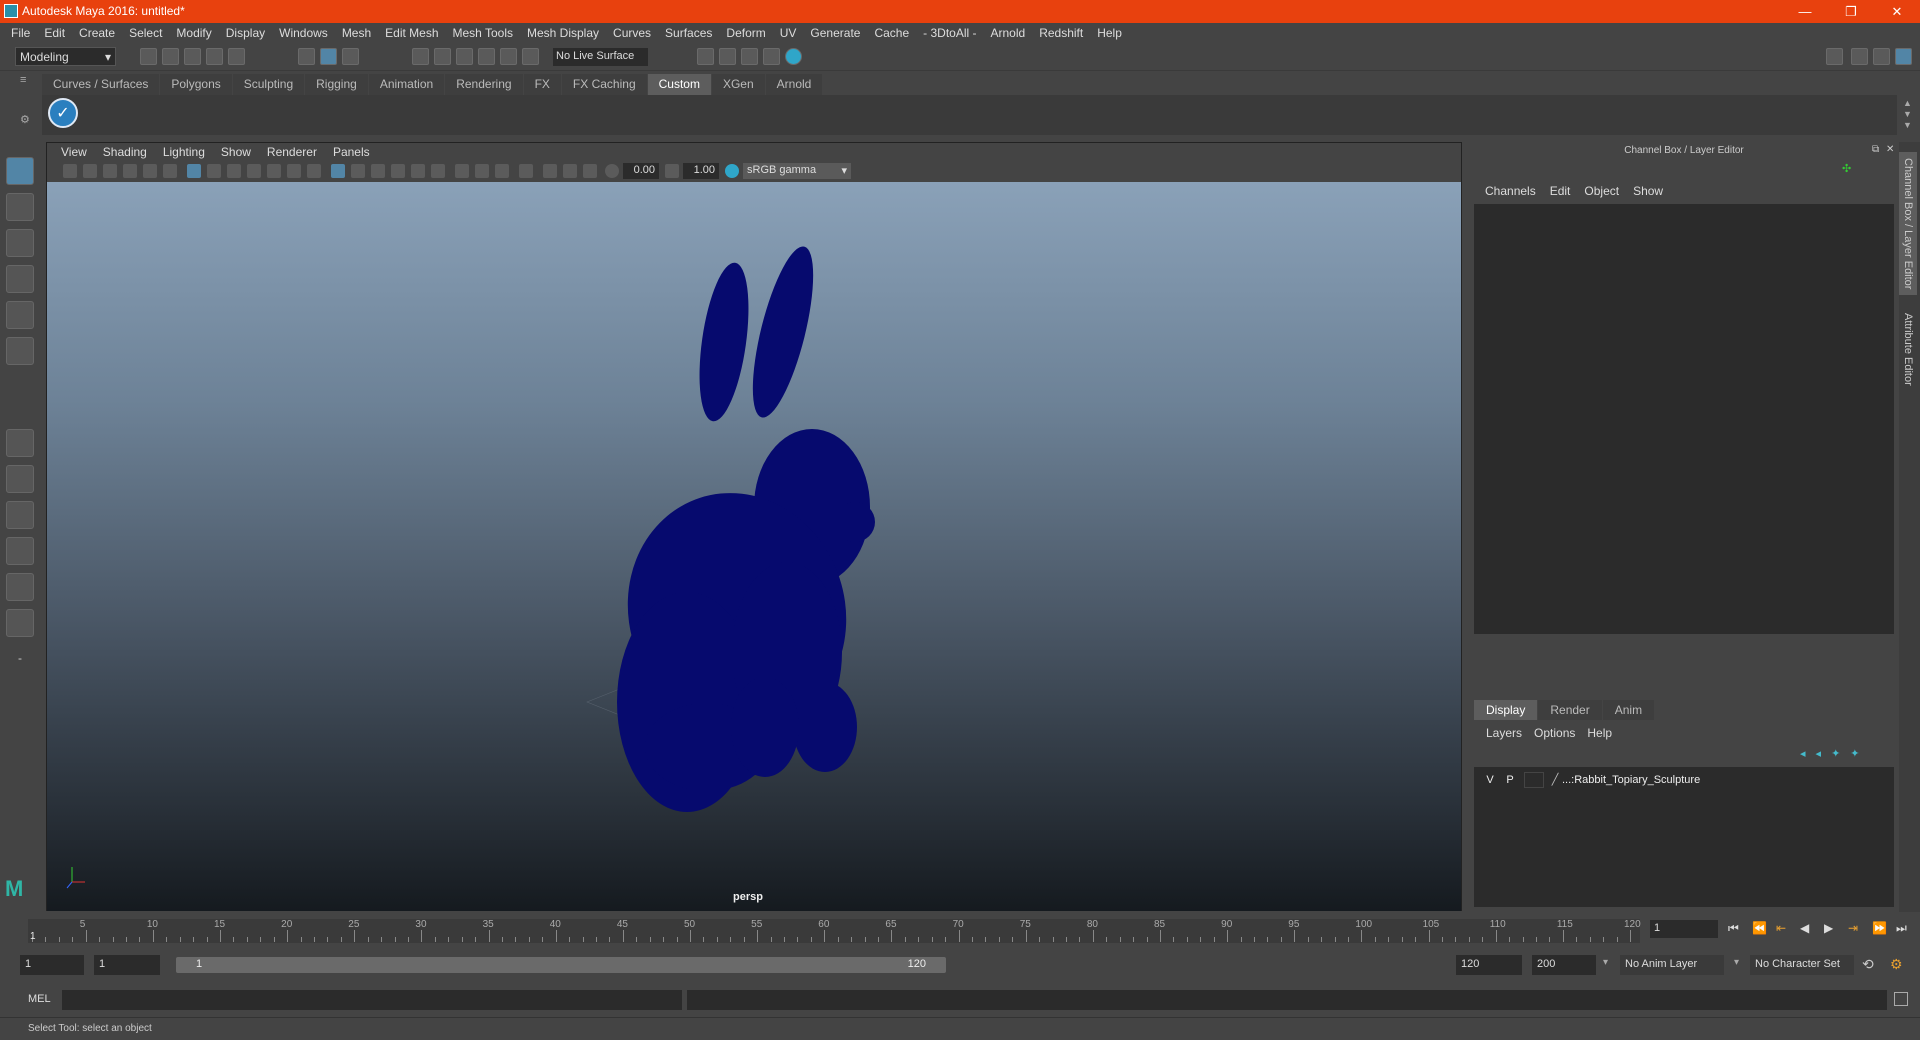  Describe the element at coordinates (418, 171) in the screenshot. I see `use-all-lights-icon` at that location.